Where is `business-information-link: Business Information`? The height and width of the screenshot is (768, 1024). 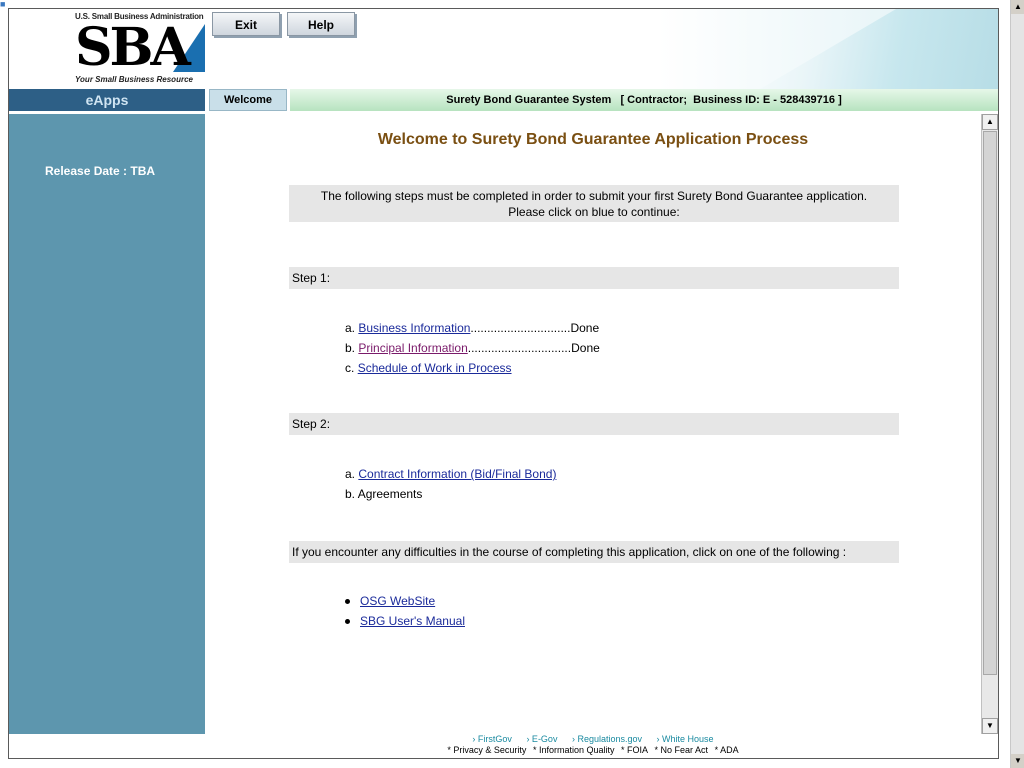 business-information-link: Business Information is located at coordinates (414, 328).